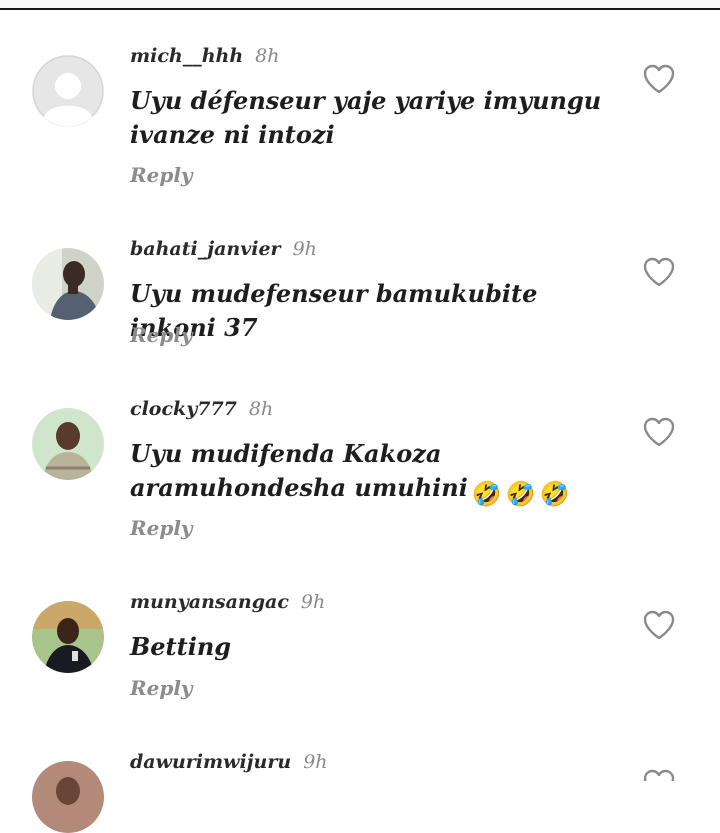  I want to click on username: bahati_janvier, so click(205, 249).